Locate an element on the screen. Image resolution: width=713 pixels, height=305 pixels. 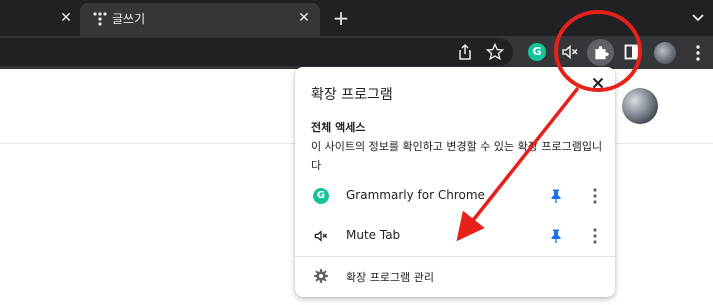
popup-title: 확장 프로그램 is located at coordinates (352, 95).